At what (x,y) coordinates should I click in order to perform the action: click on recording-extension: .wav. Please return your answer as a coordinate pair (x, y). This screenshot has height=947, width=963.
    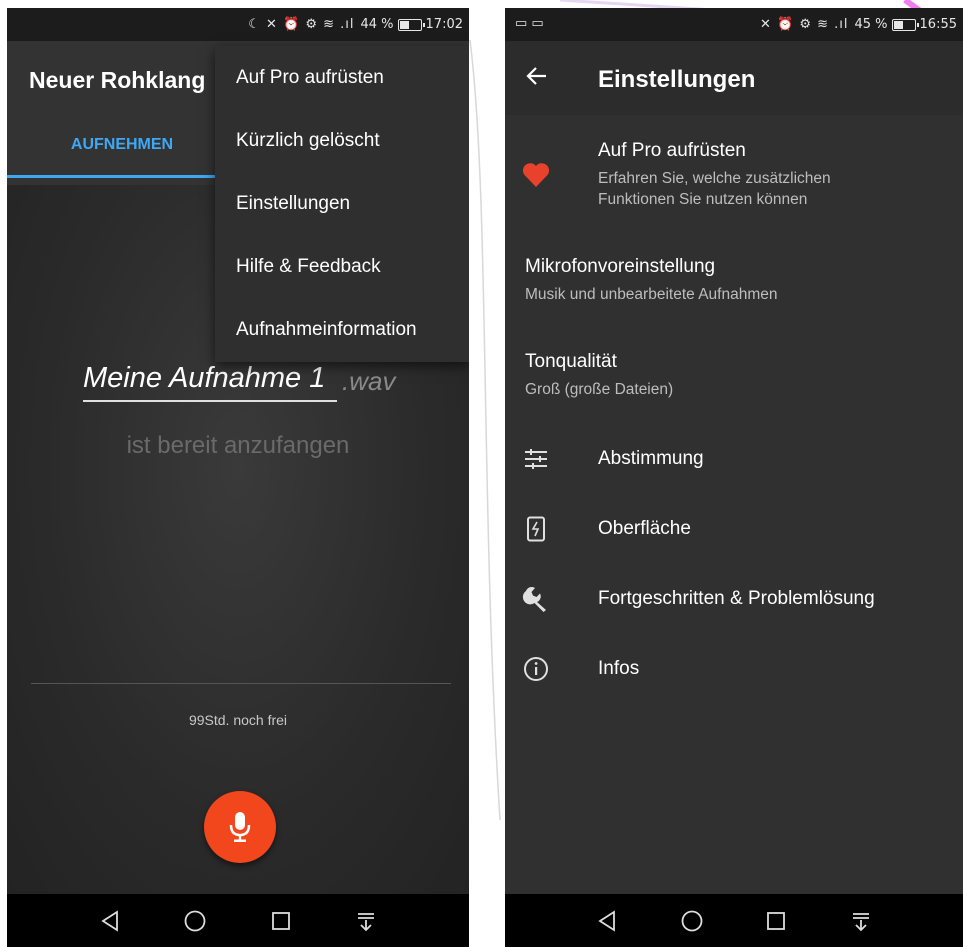
    Looking at the image, I should click on (369, 381).